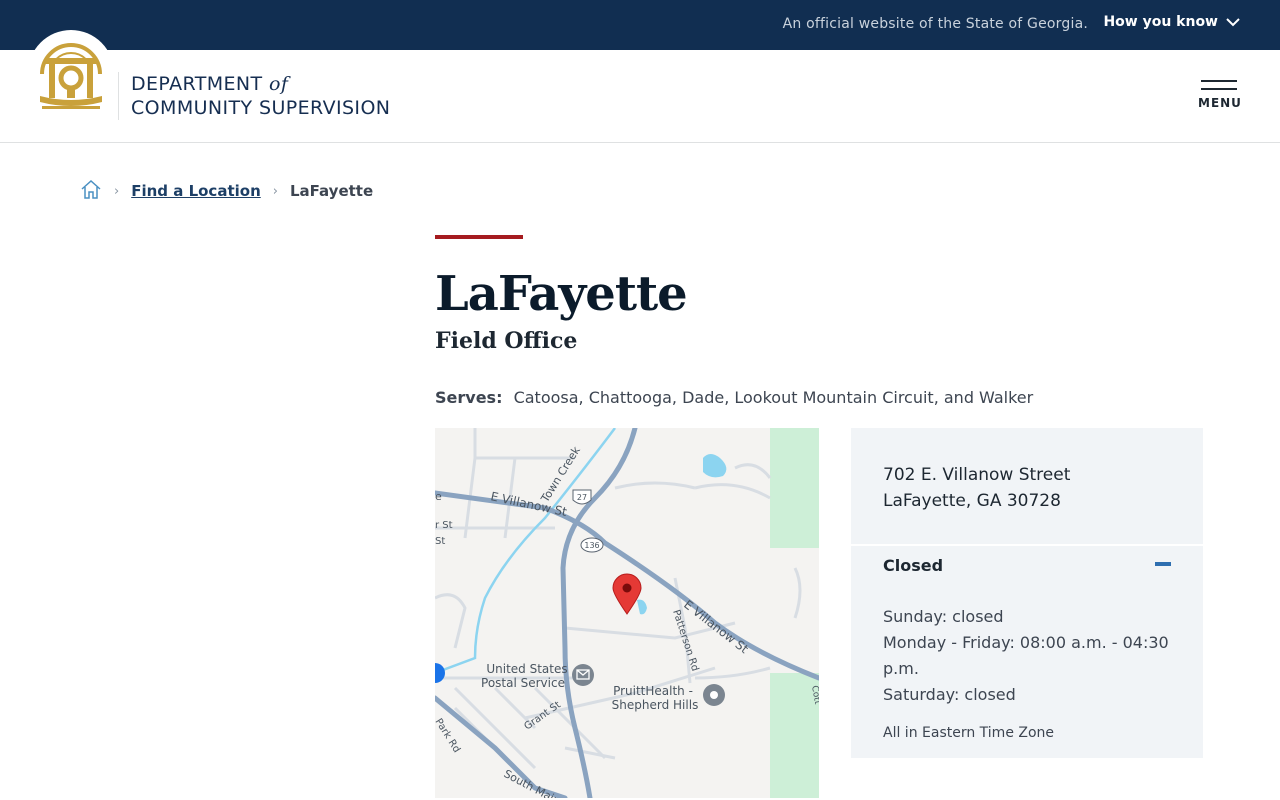 This screenshot has height=800, width=1280. What do you see at coordinates (913, 565) in the screenshot?
I see `open-status: Closed` at bounding box center [913, 565].